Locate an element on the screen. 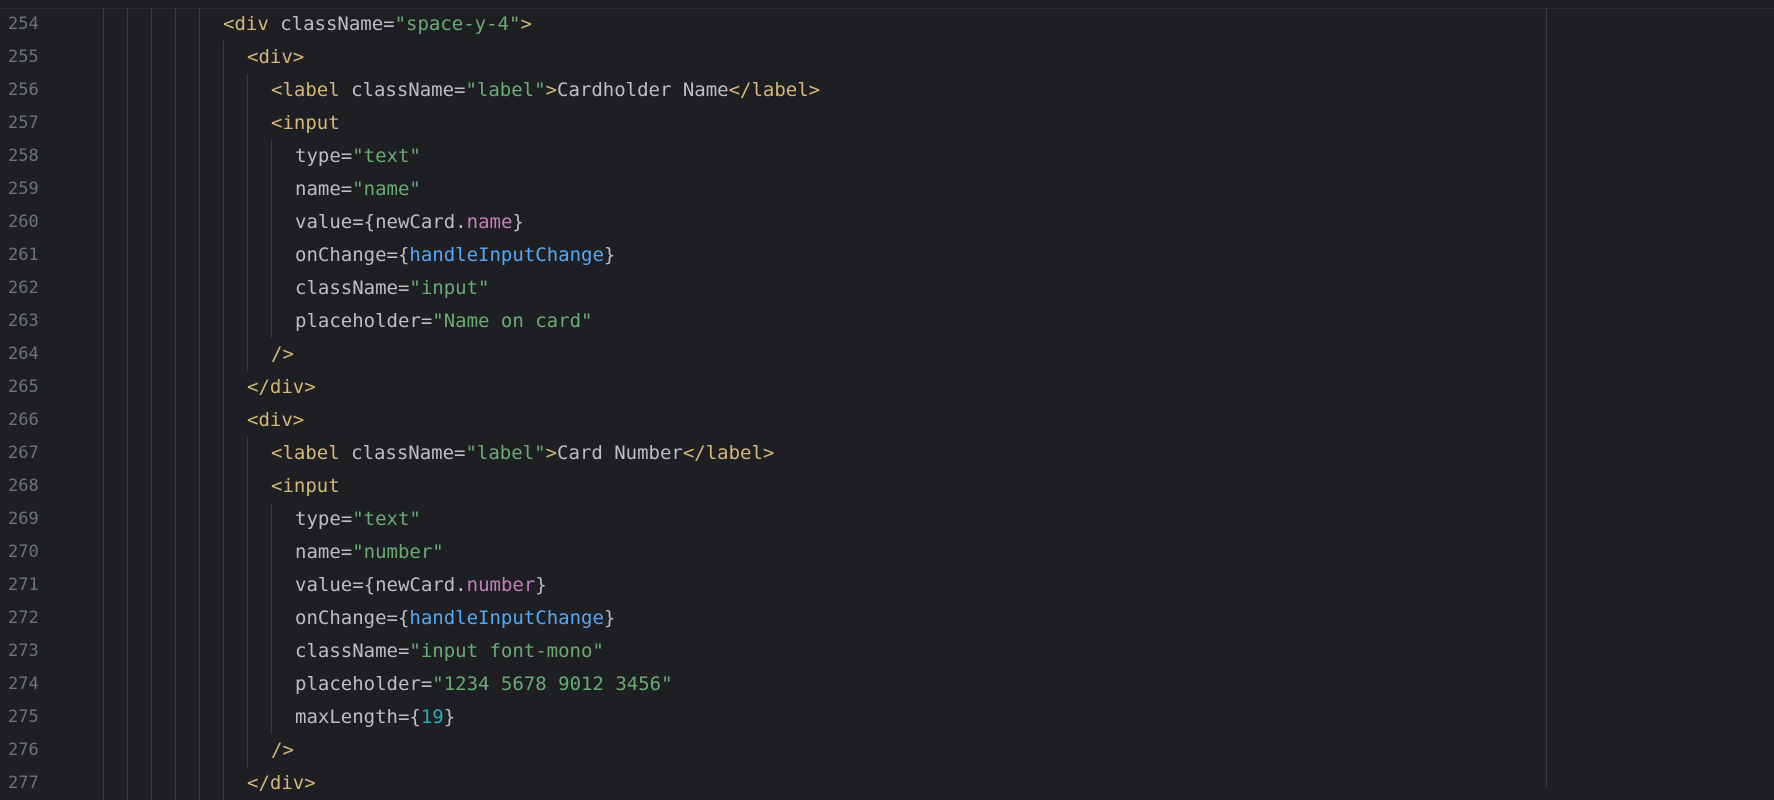  code-line: 258 type="text" is located at coordinates (887, 156).